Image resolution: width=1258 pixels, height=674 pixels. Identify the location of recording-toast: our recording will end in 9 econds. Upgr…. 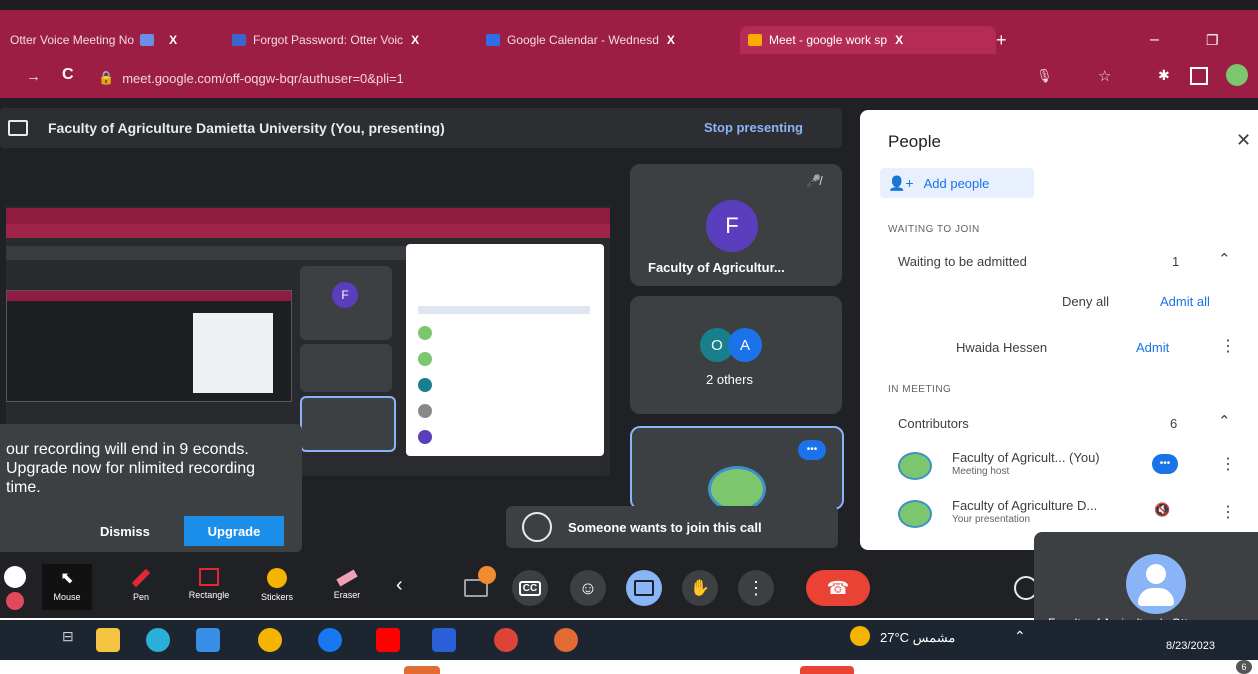
(151, 488).